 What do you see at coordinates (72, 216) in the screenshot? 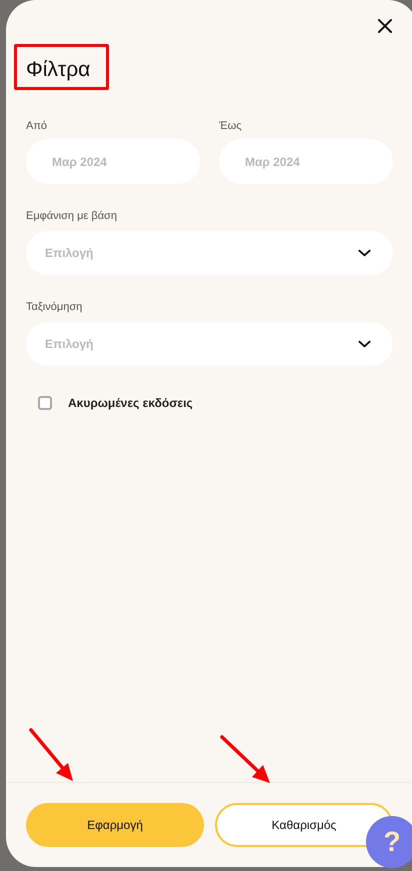
I see `field-label: Εμφάνιση με βάση` at bounding box center [72, 216].